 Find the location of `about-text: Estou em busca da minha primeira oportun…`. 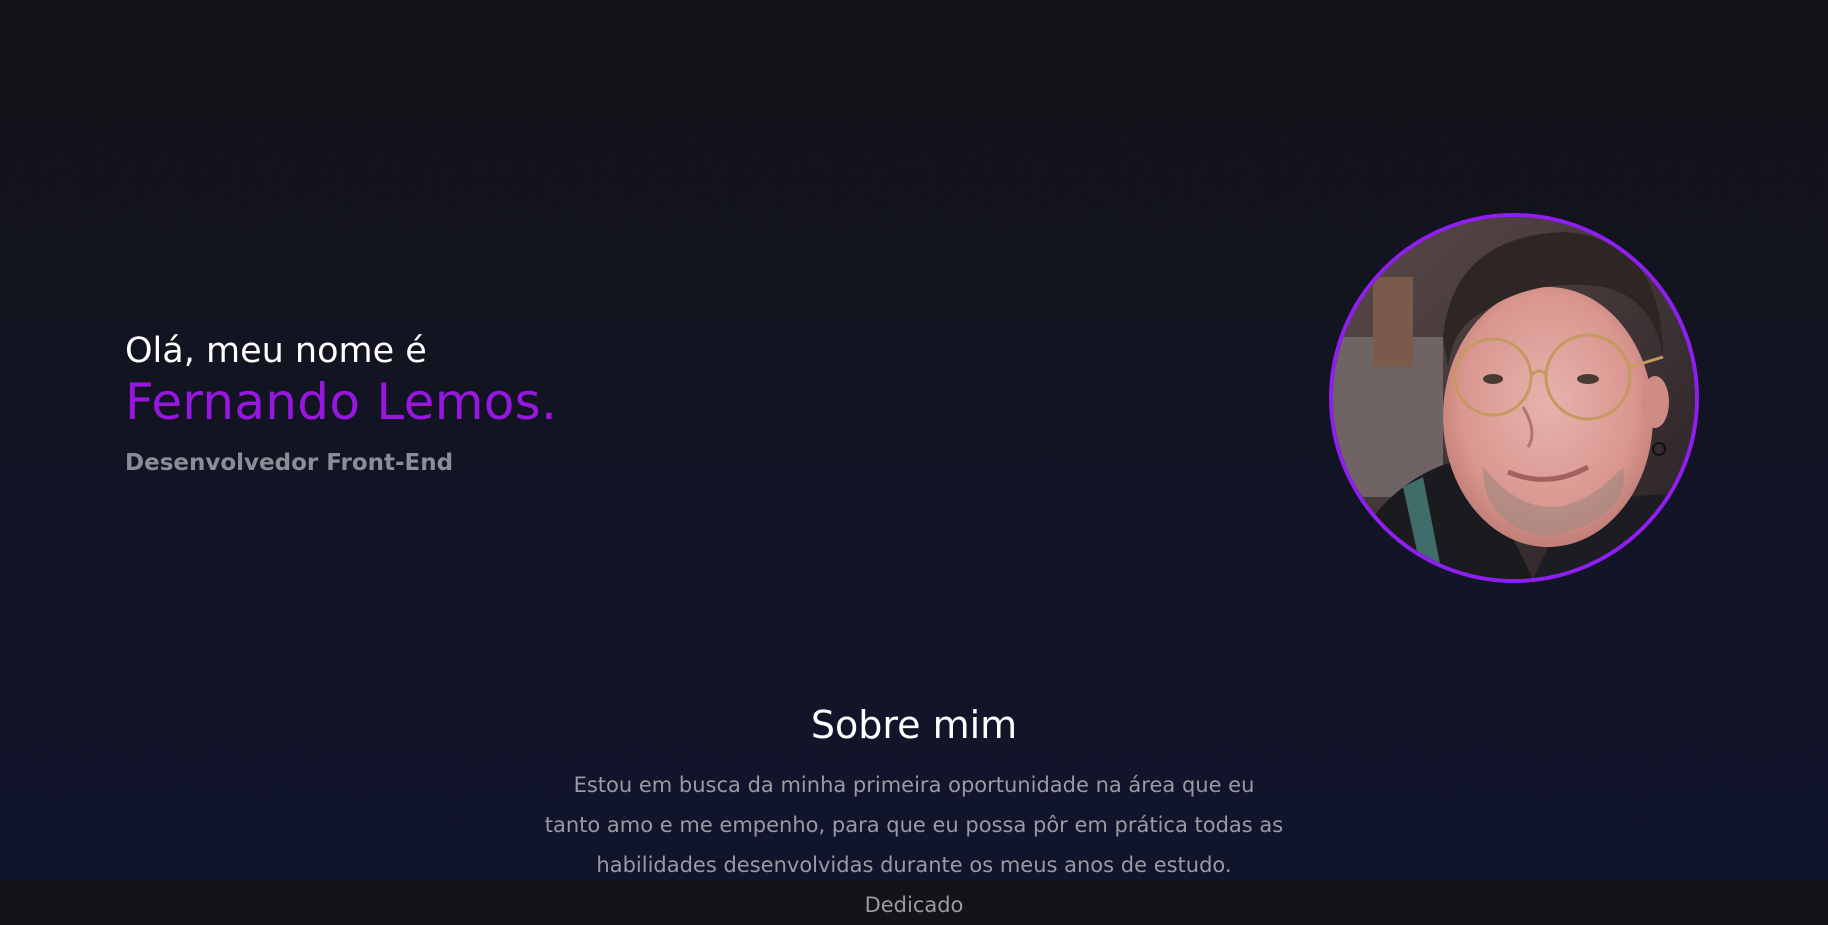

about-text: Estou em busca da minha primeira oportun… is located at coordinates (914, 845).